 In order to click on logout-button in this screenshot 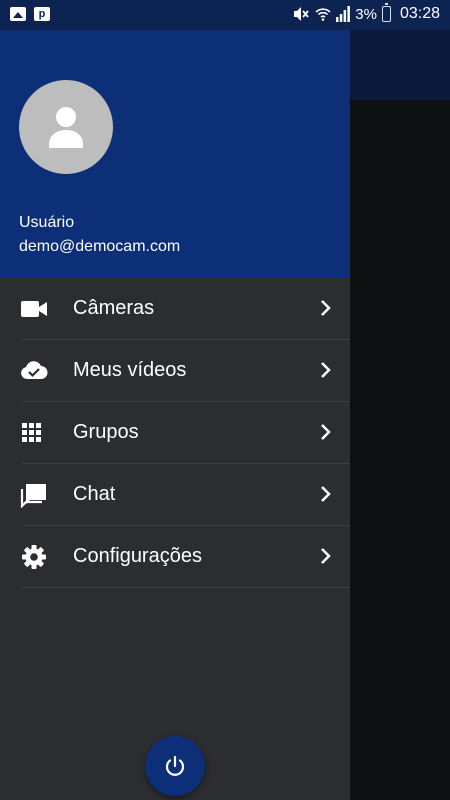, I will do `click(175, 766)`.